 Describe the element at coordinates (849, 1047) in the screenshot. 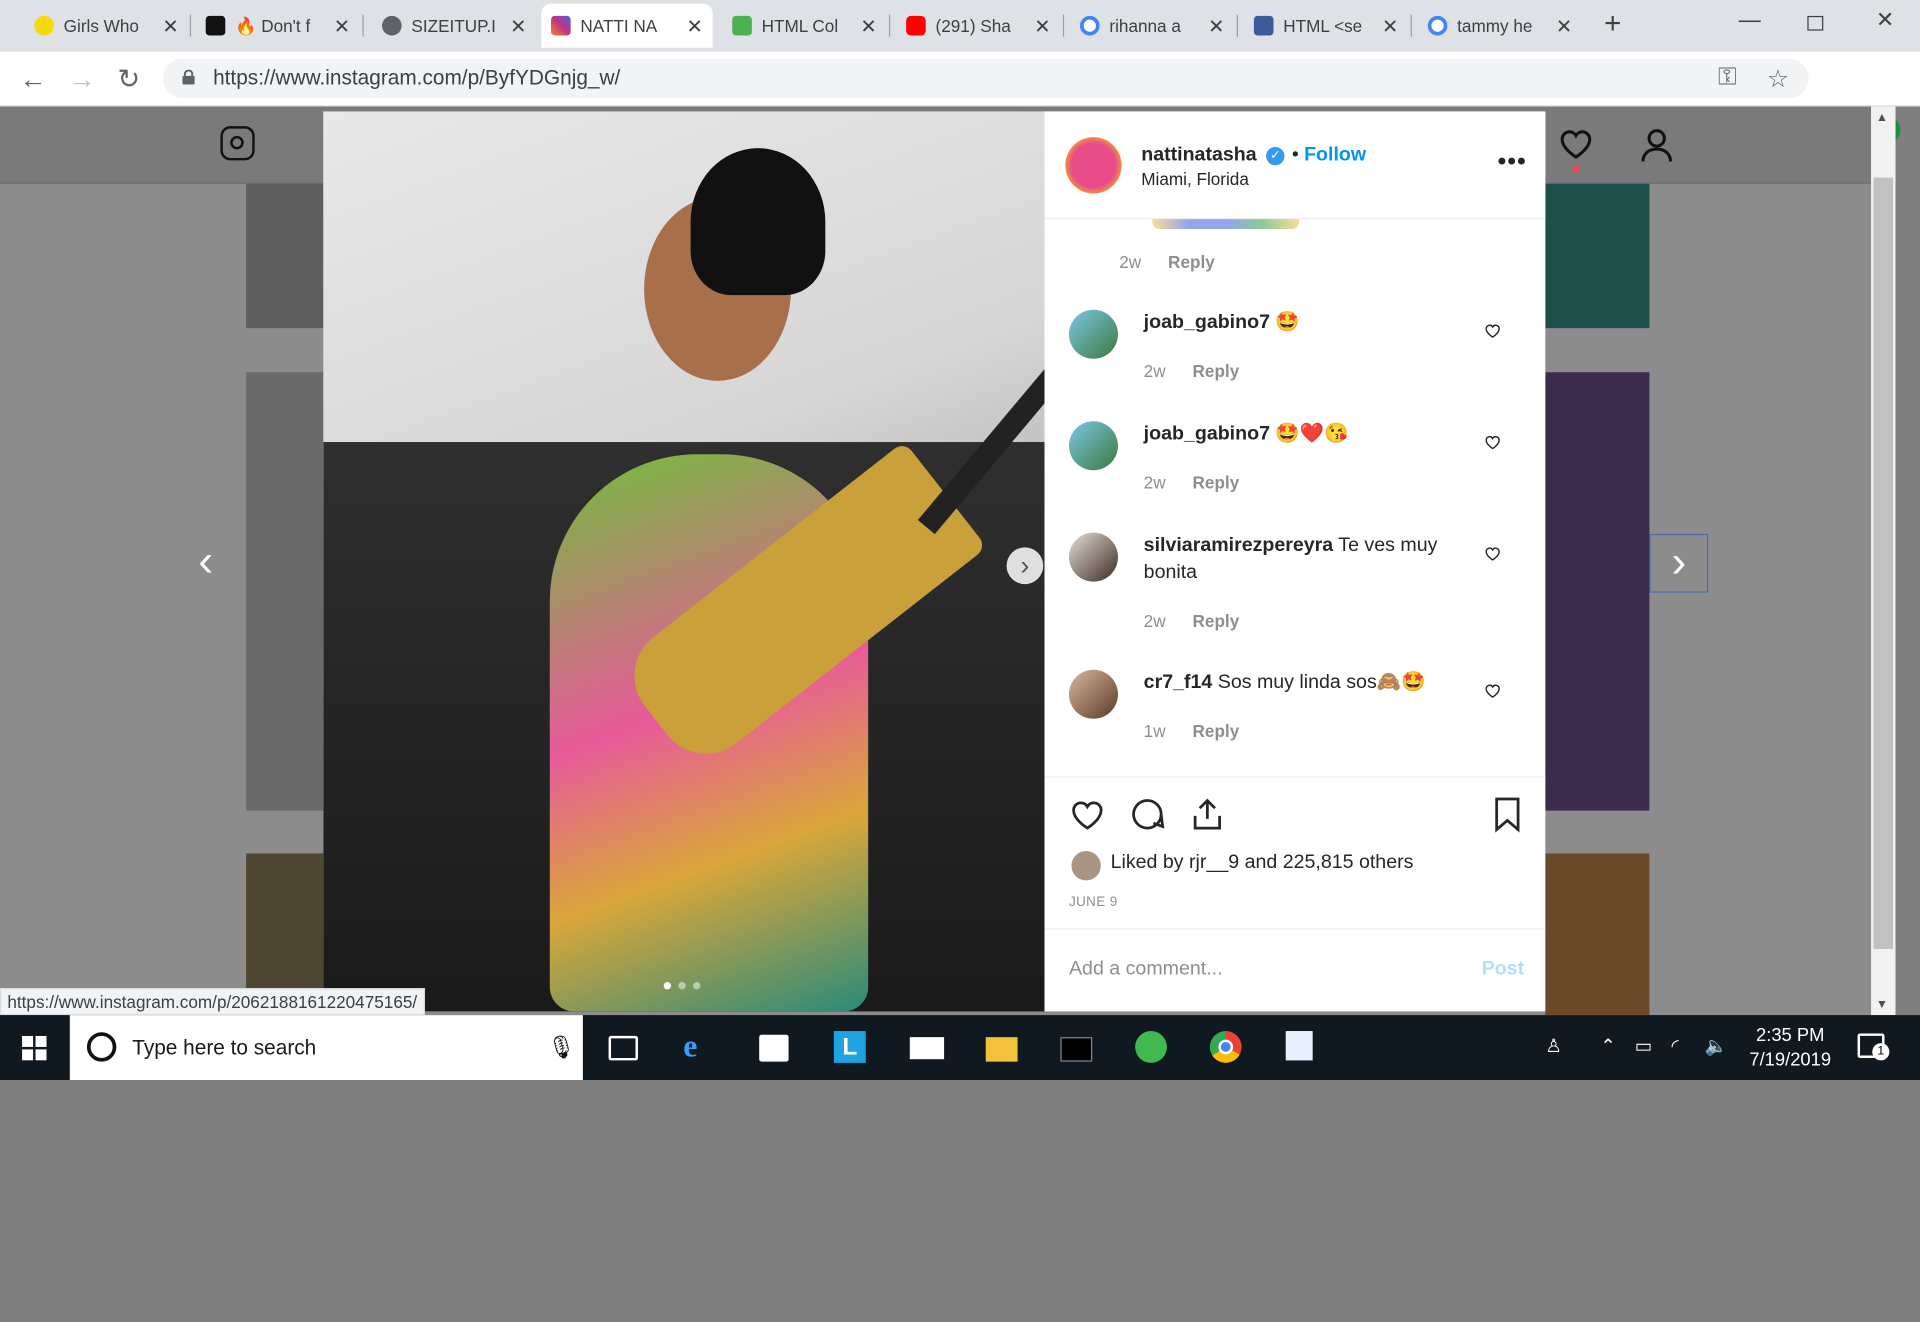

I see `app-l-icon: L` at that location.